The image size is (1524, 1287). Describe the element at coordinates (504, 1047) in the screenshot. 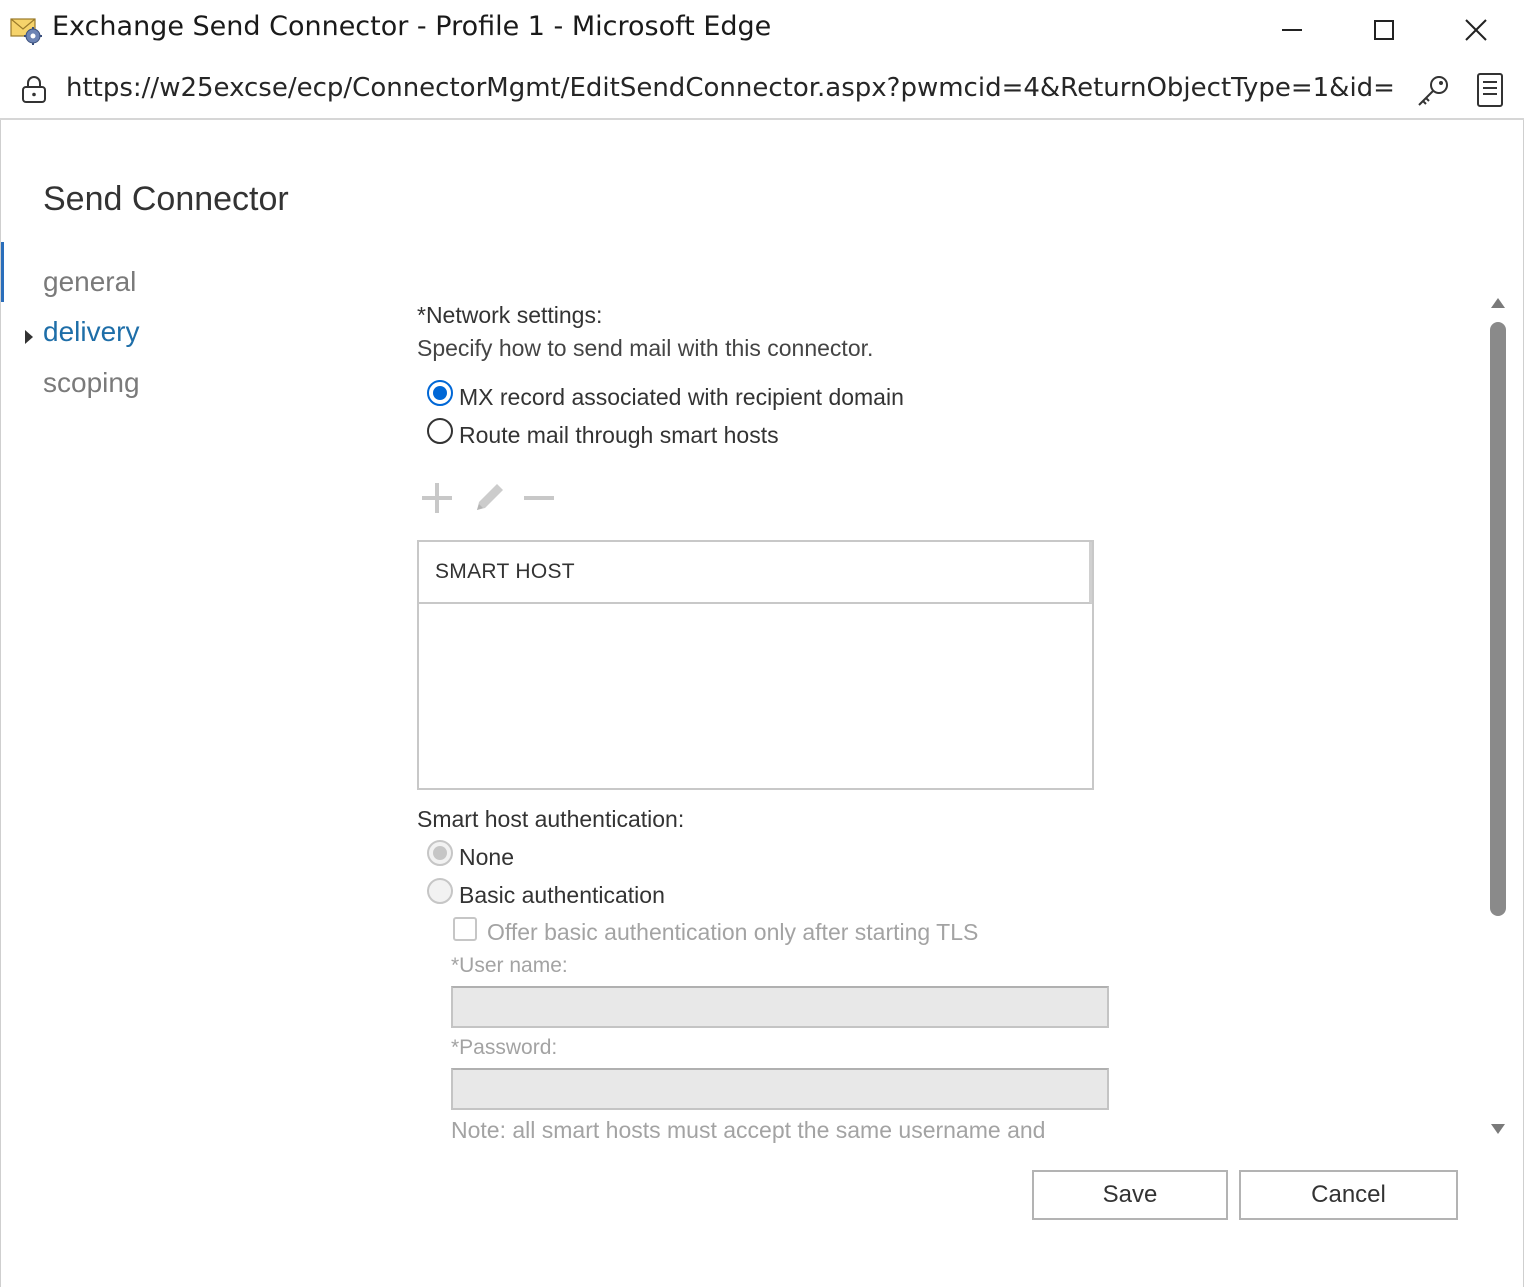

I see `password-label: *Password:` at that location.